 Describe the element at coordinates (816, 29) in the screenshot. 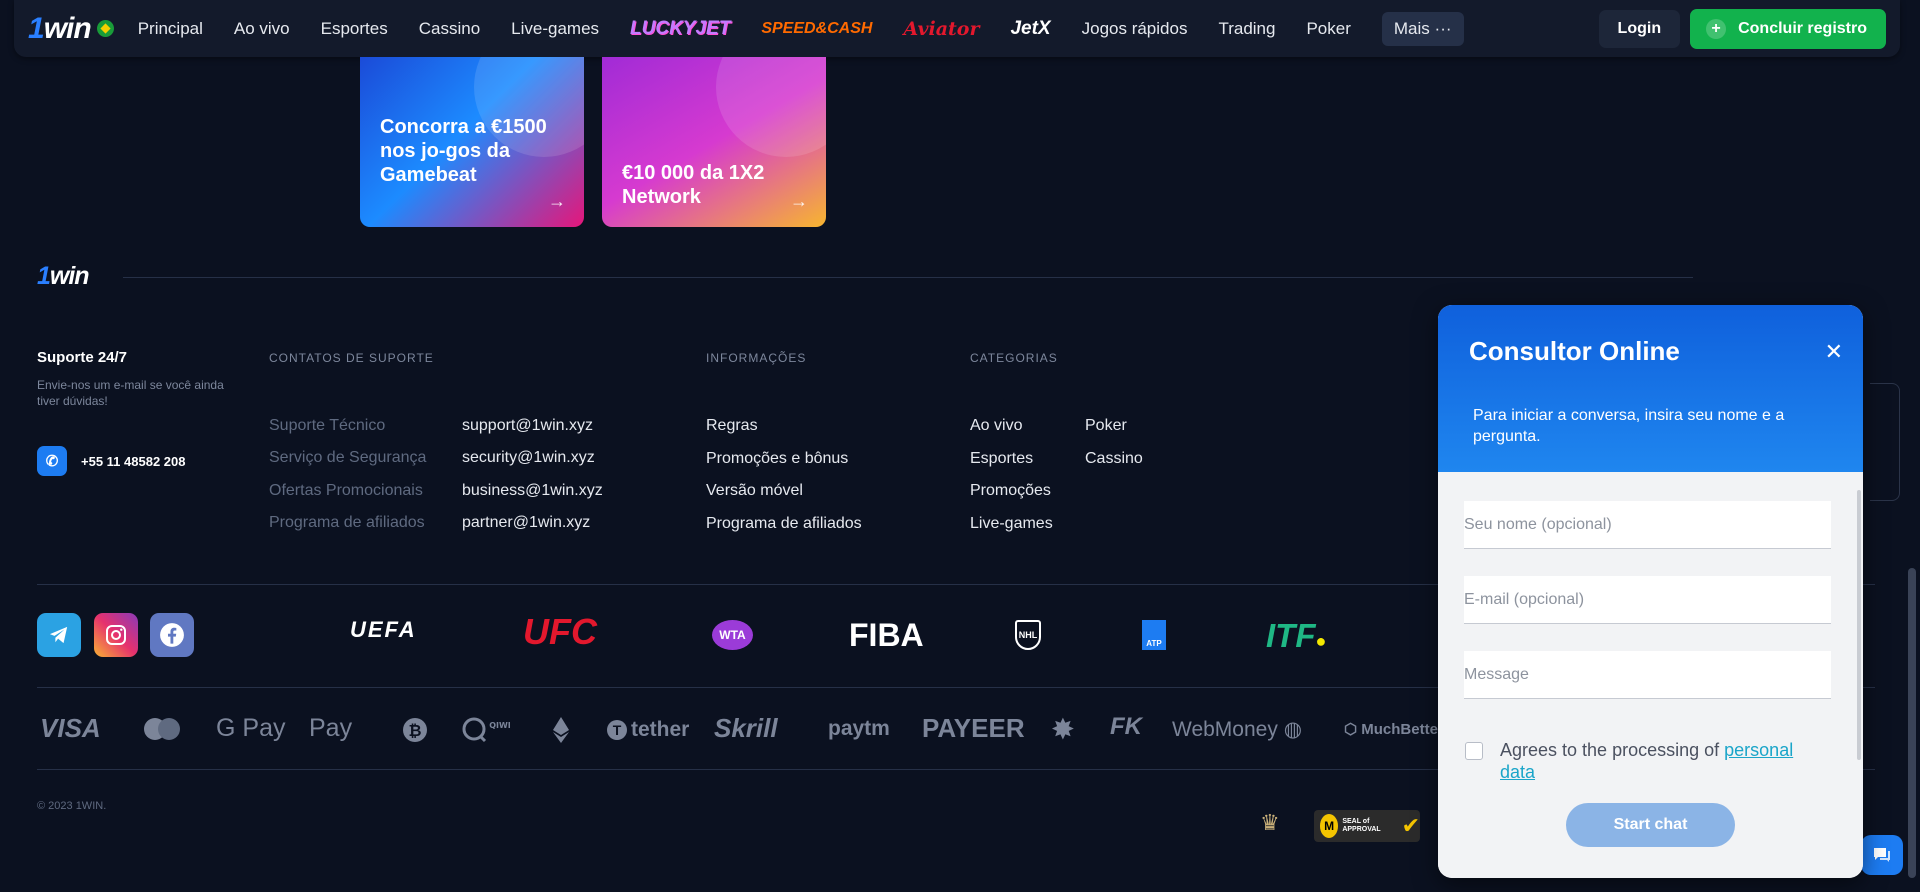

I see `nav-speed-cash: SPEED&CASH` at that location.